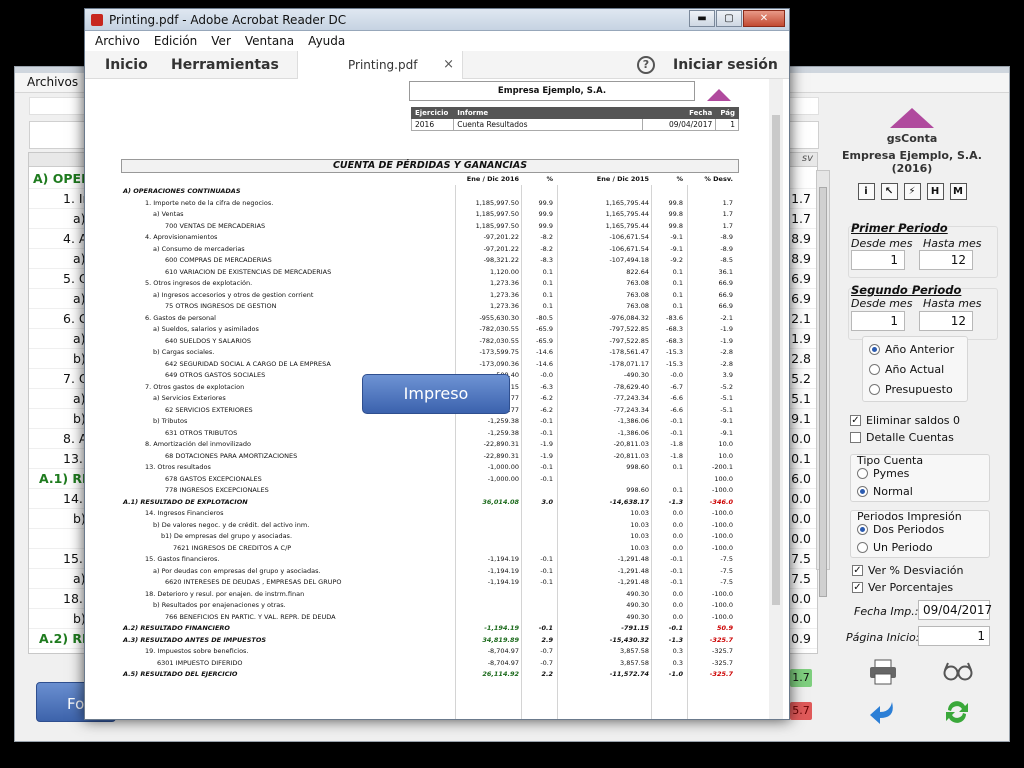  What do you see at coordinates (906, 369) in the screenshot?
I see `compare-radio-1: Año Actual` at bounding box center [906, 369].